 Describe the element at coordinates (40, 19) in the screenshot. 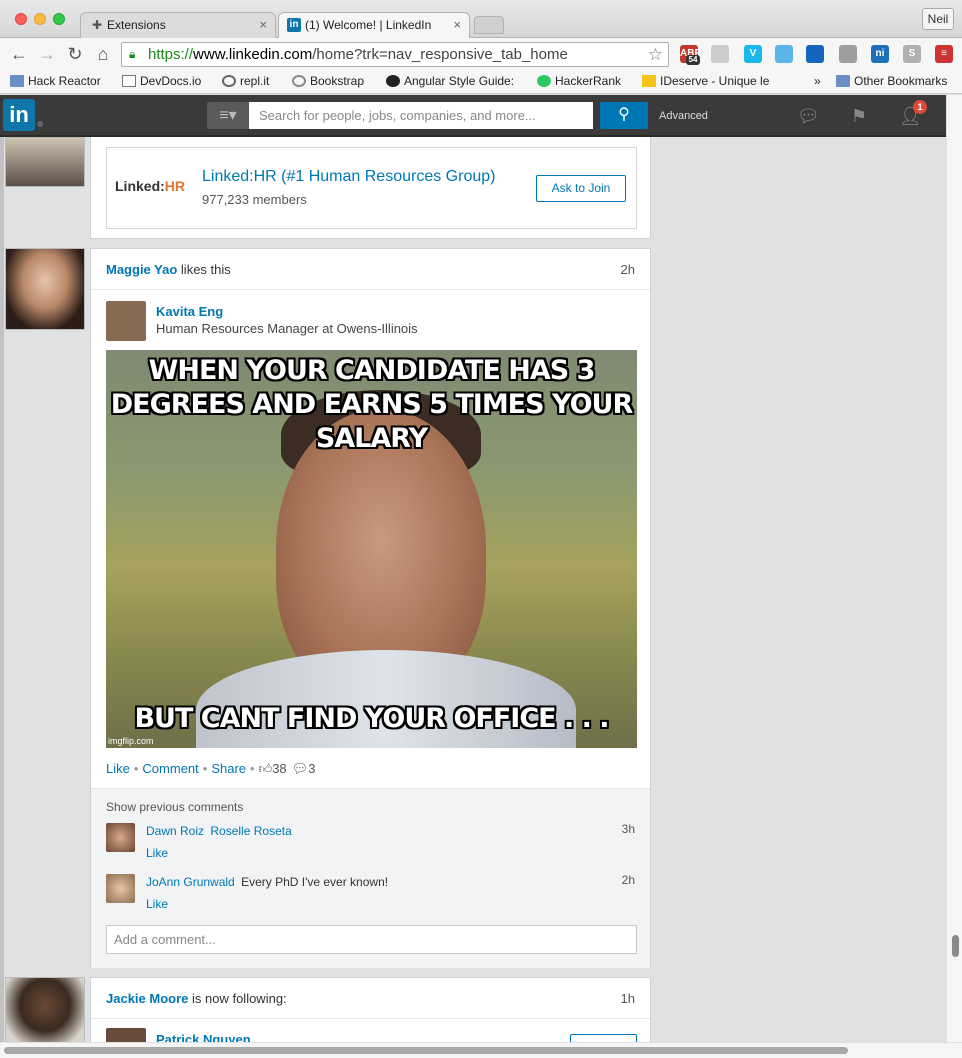

I see `minimize-window-button` at that location.